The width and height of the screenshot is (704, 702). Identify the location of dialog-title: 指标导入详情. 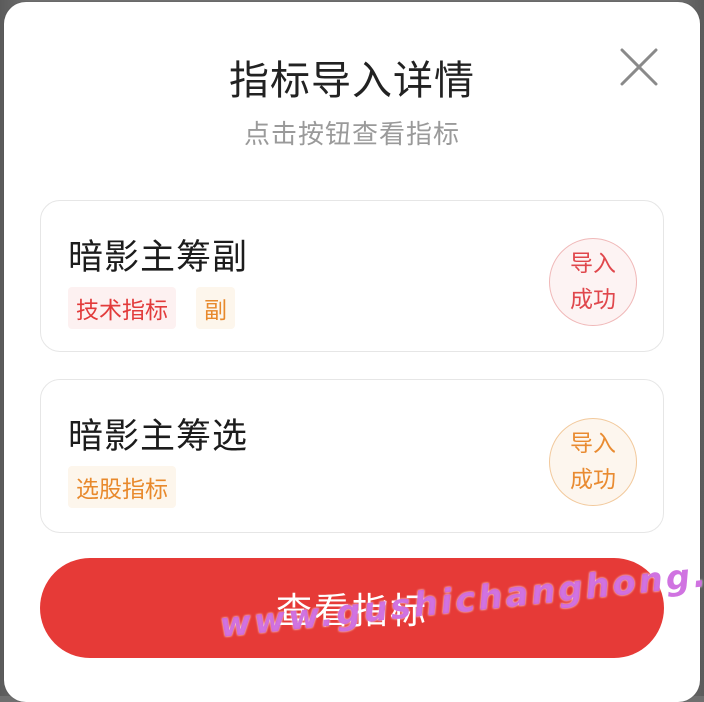
(352, 81).